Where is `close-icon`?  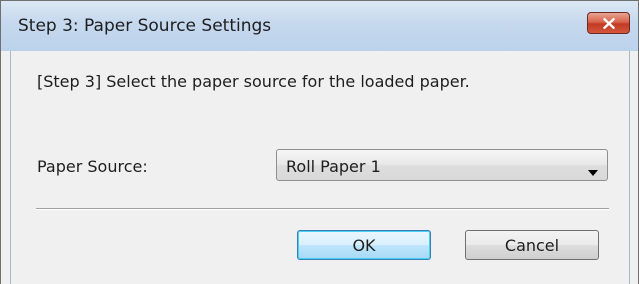
close-icon is located at coordinates (608, 23).